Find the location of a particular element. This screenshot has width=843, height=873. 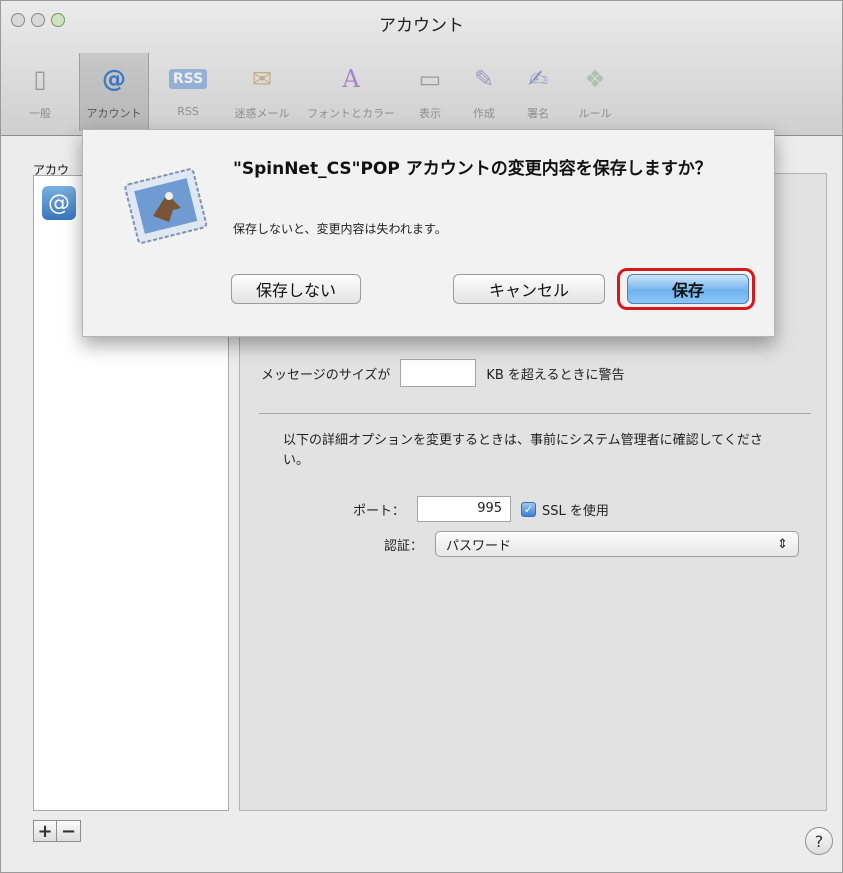

message-size-row: メッセージのサイズが KB を超えるときに警告 is located at coordinates (443, 373).